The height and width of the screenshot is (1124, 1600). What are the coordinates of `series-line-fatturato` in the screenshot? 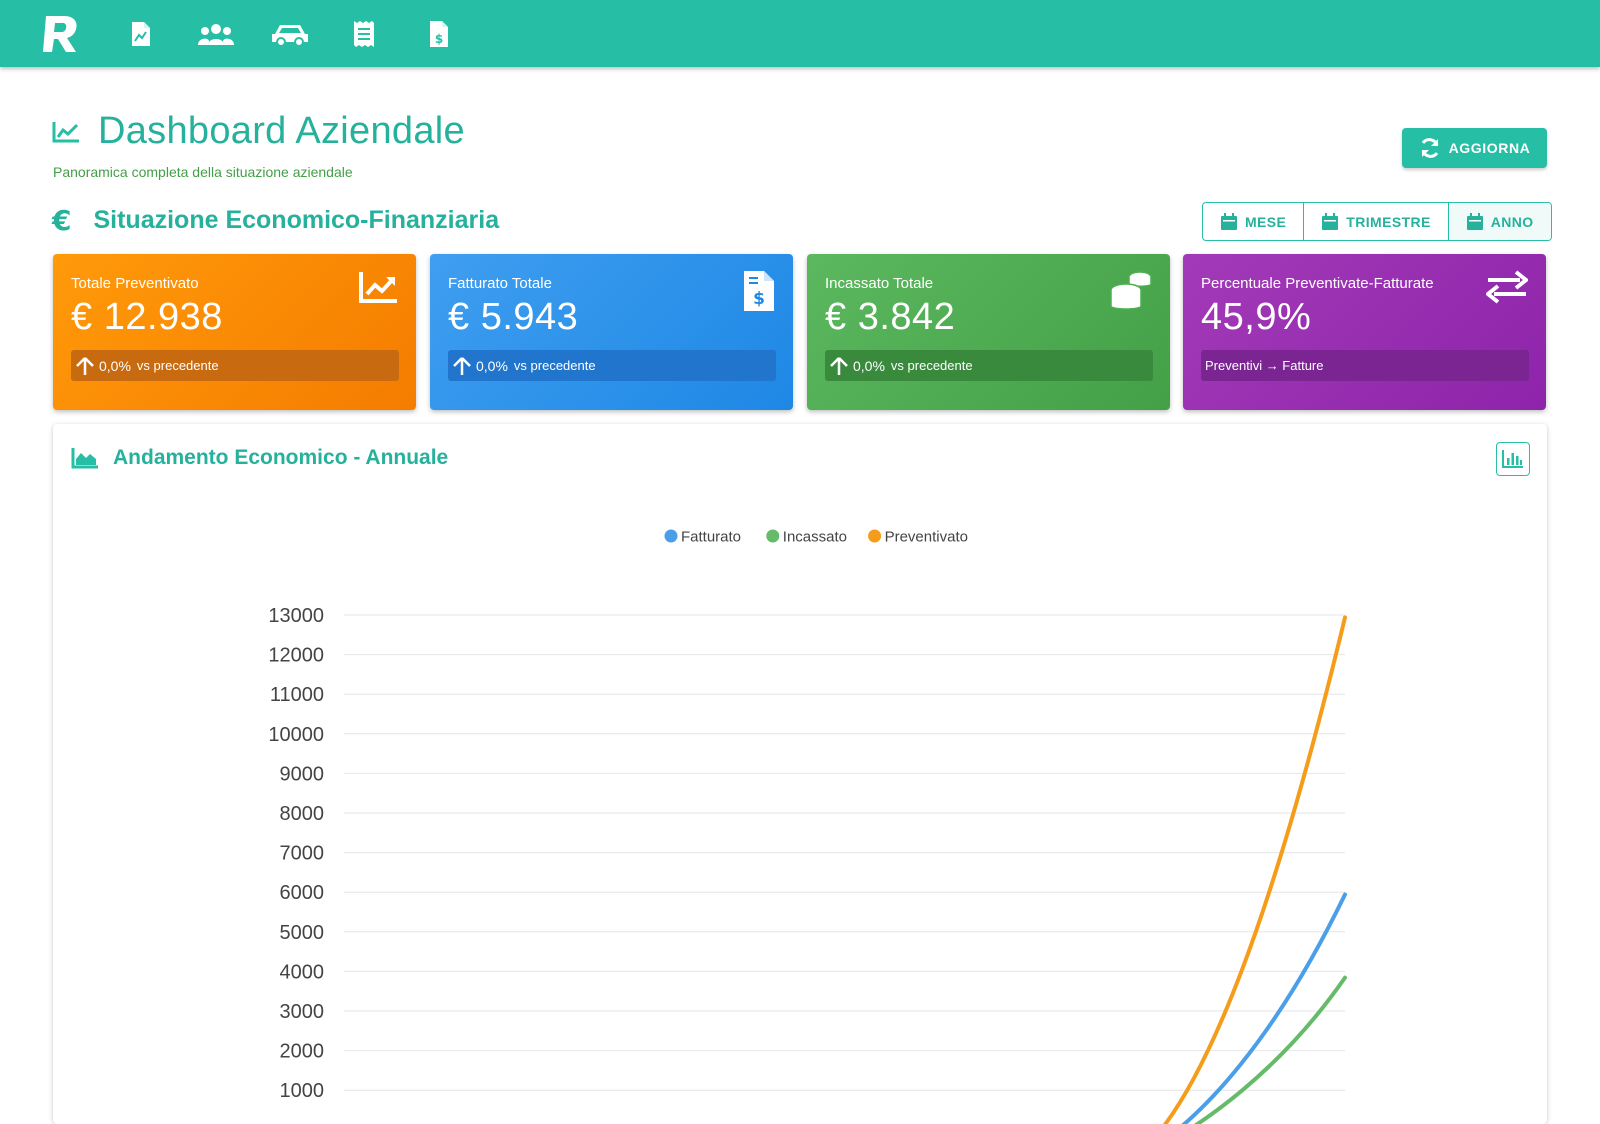 It's located at (1264, 1008).